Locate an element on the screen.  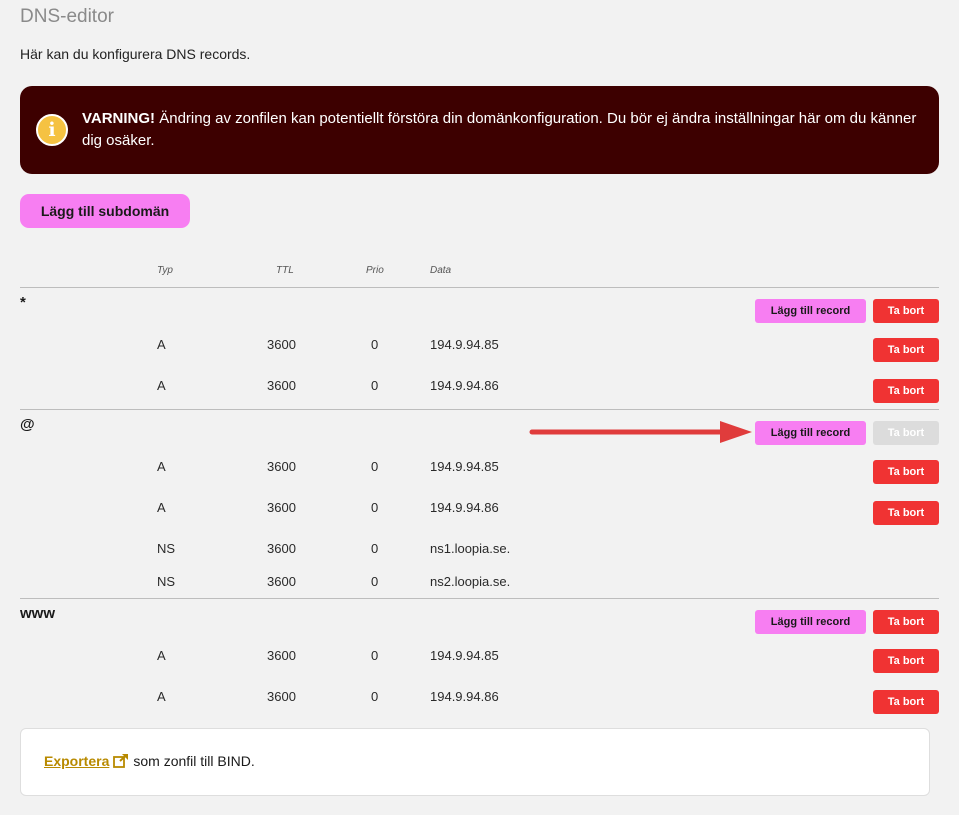
record-data: ns2.loopia.se. is located at coordinates (470, 581).